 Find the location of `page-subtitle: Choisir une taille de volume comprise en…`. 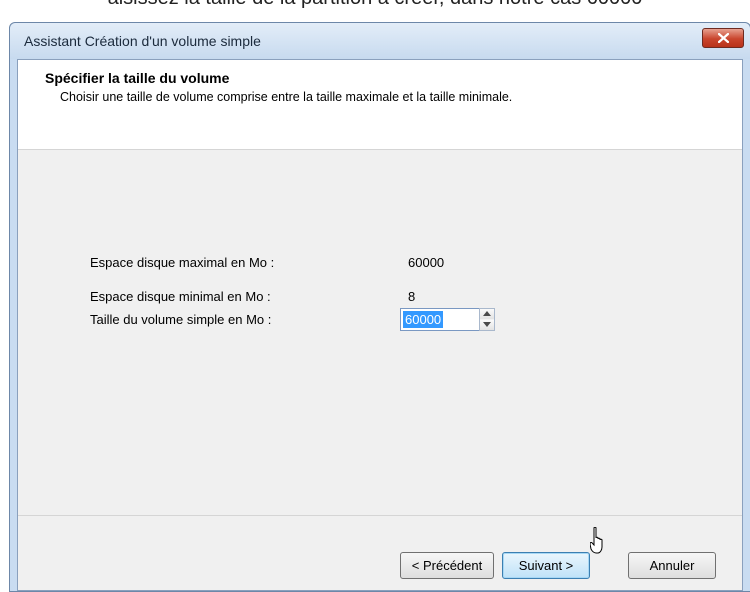

page-subtitle: Choisir une taille de volume comprise en… is located at coordinates (286, 97).